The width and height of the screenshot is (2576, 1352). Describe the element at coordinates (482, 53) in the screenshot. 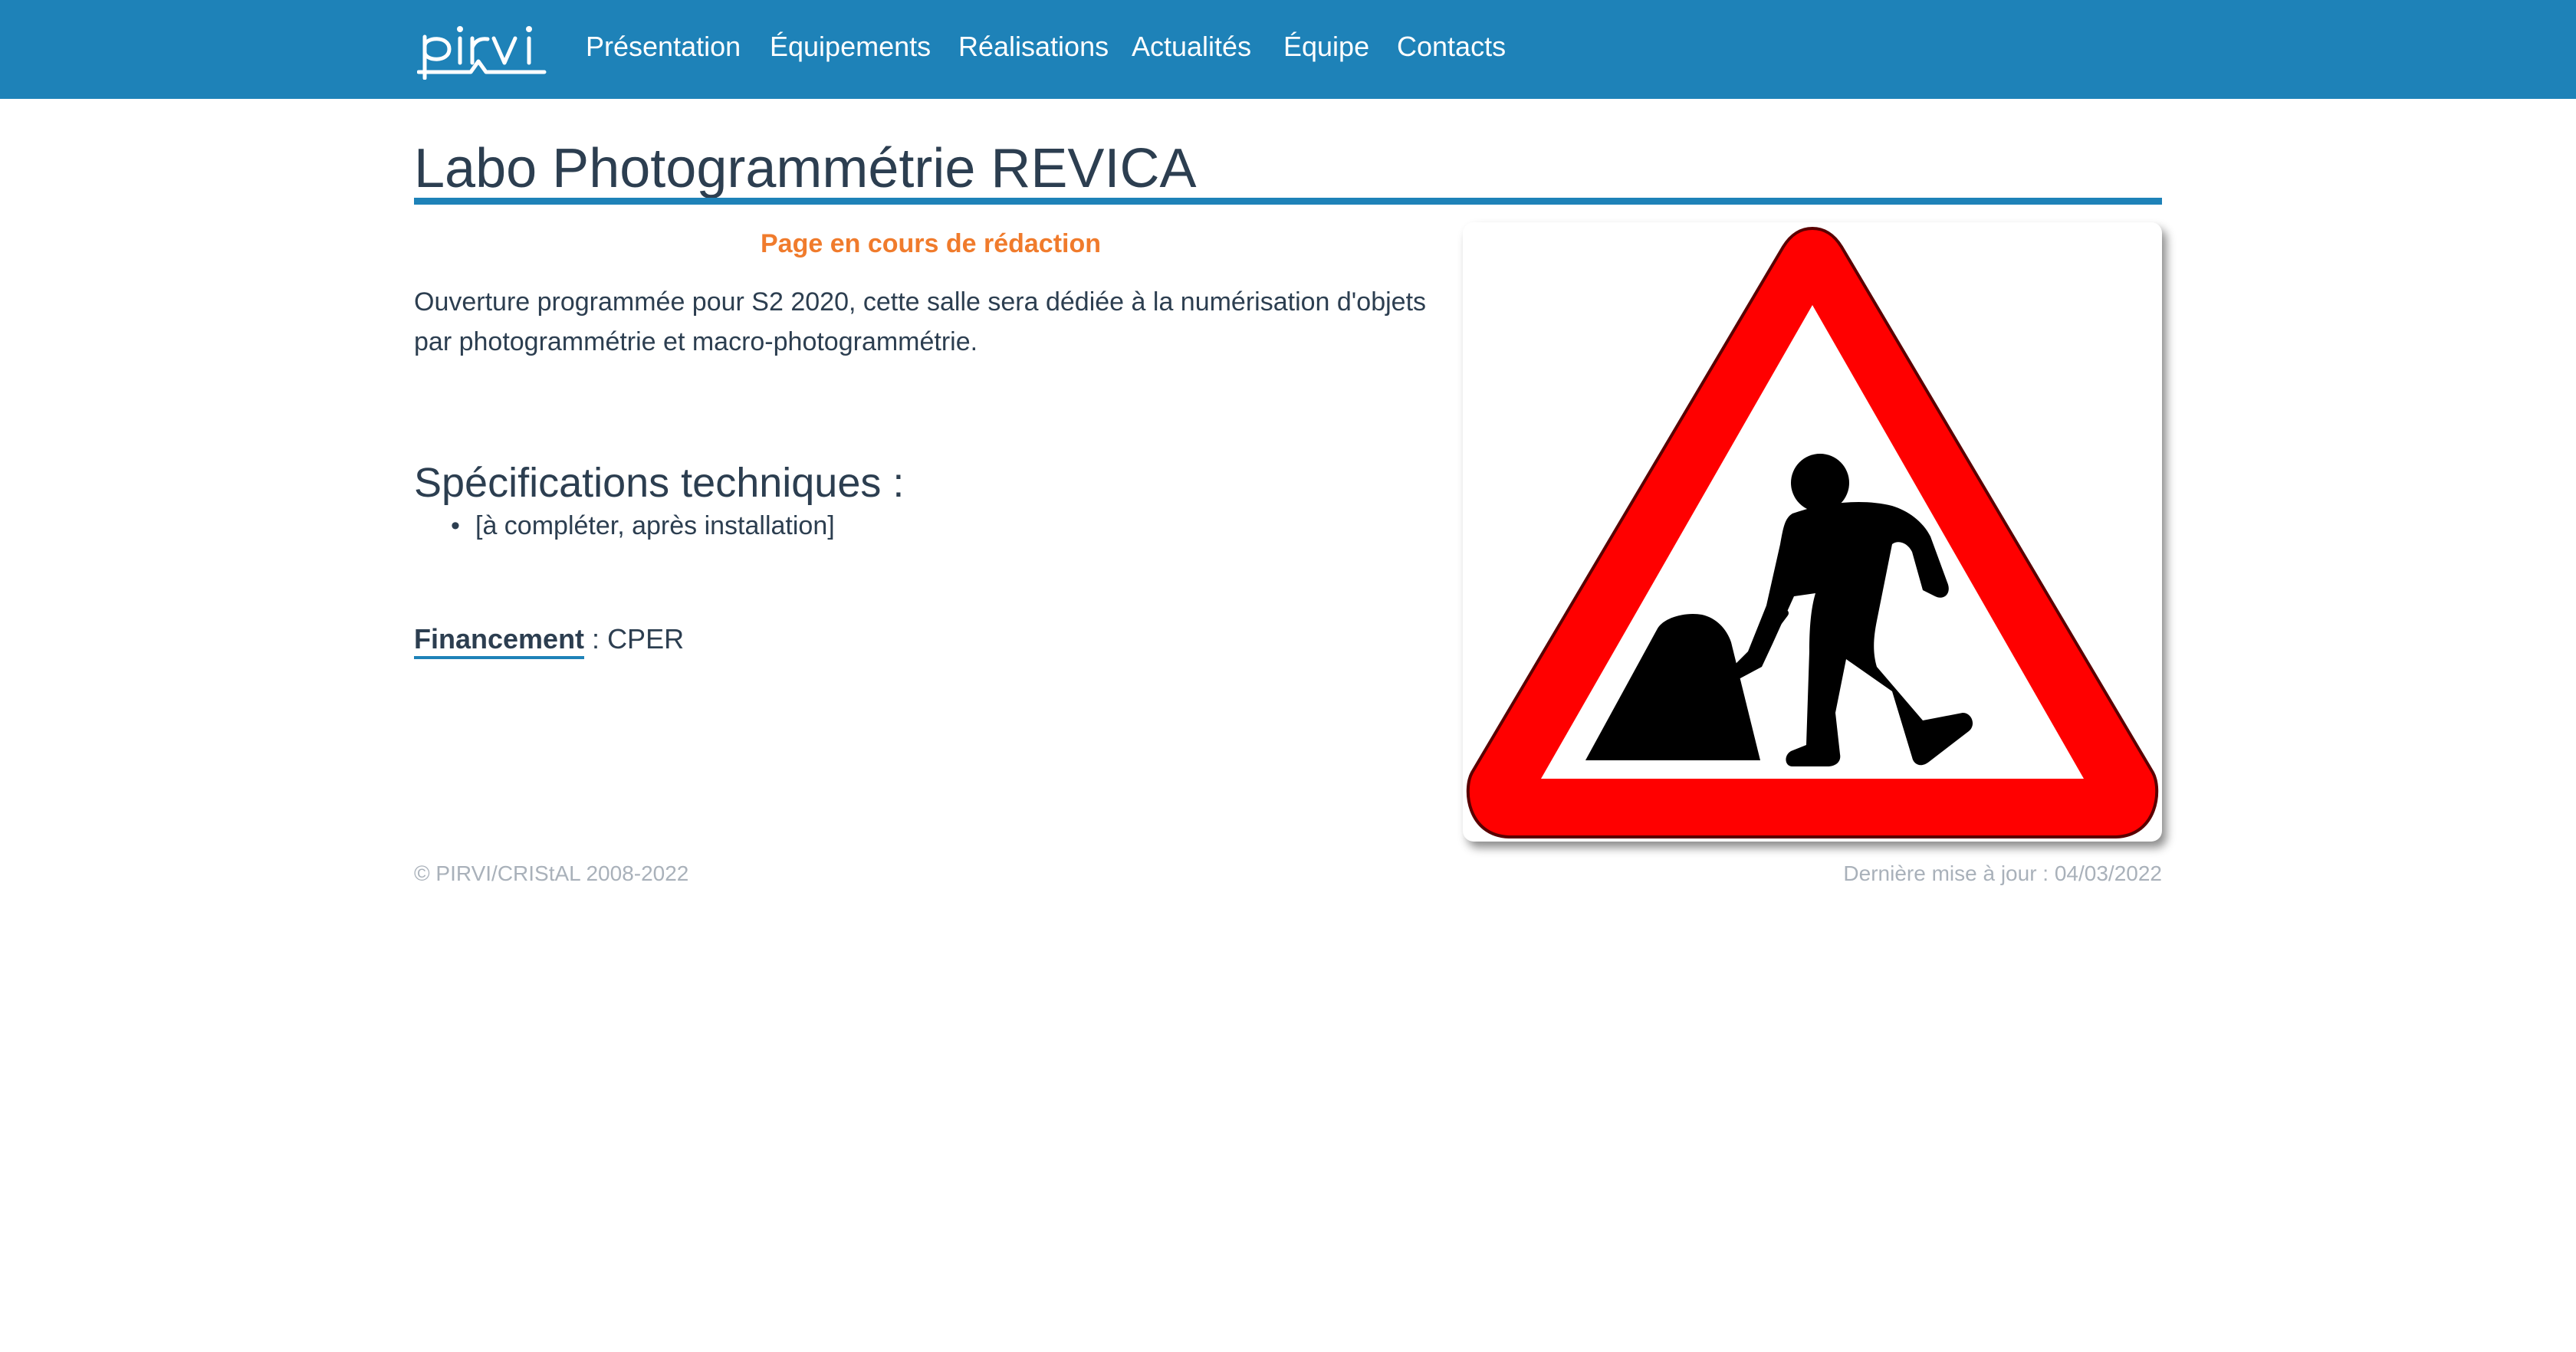

I see `pirvi-logo-icon` at that location.